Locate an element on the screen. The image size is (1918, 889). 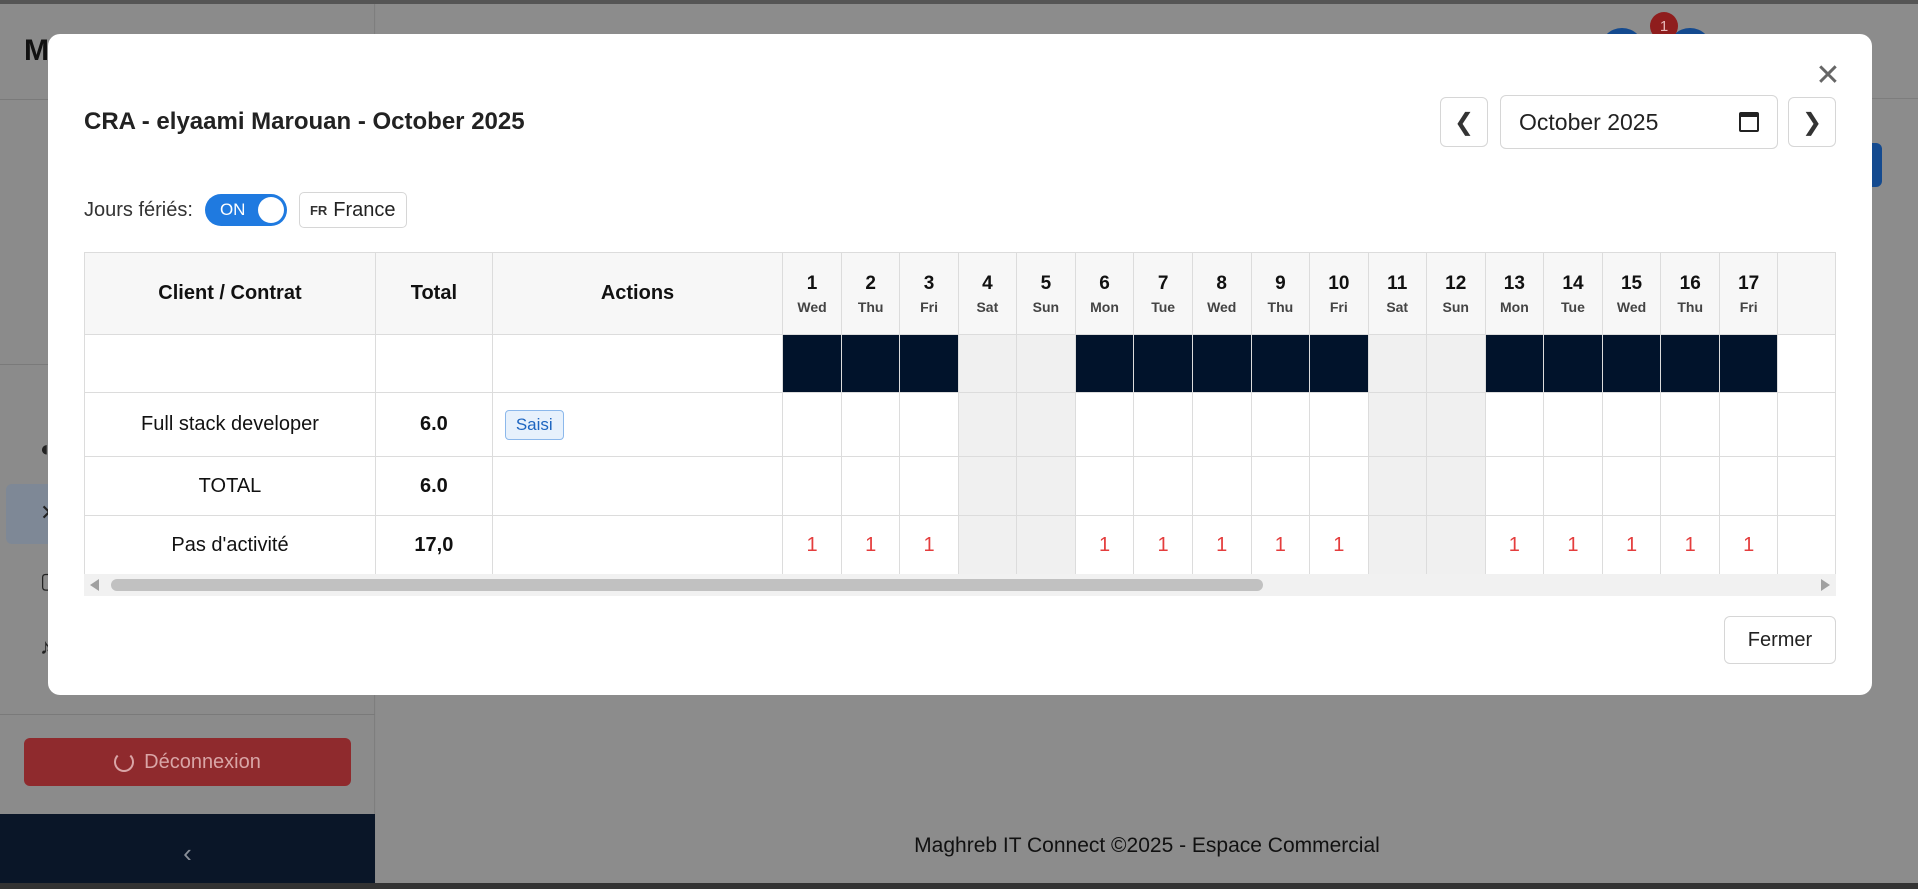
window-bottom-strip is located at coordinates (959, 886).